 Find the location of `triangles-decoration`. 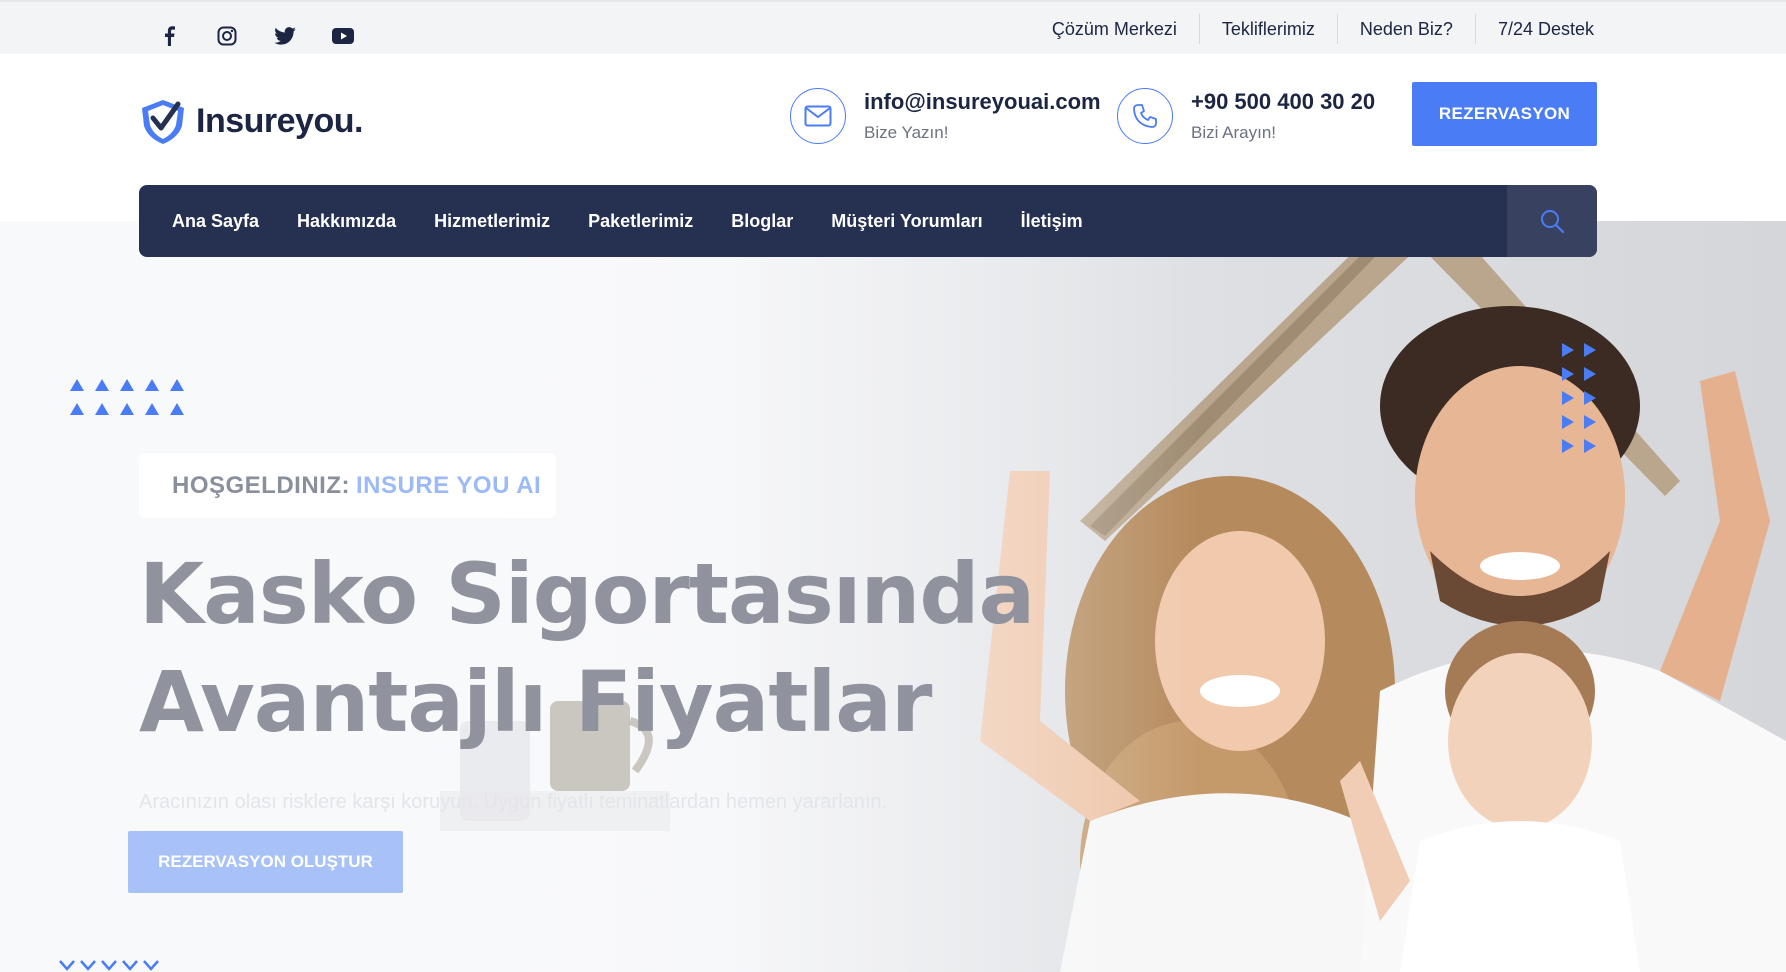

triangles-decoration is located at coordinates (127, 397).